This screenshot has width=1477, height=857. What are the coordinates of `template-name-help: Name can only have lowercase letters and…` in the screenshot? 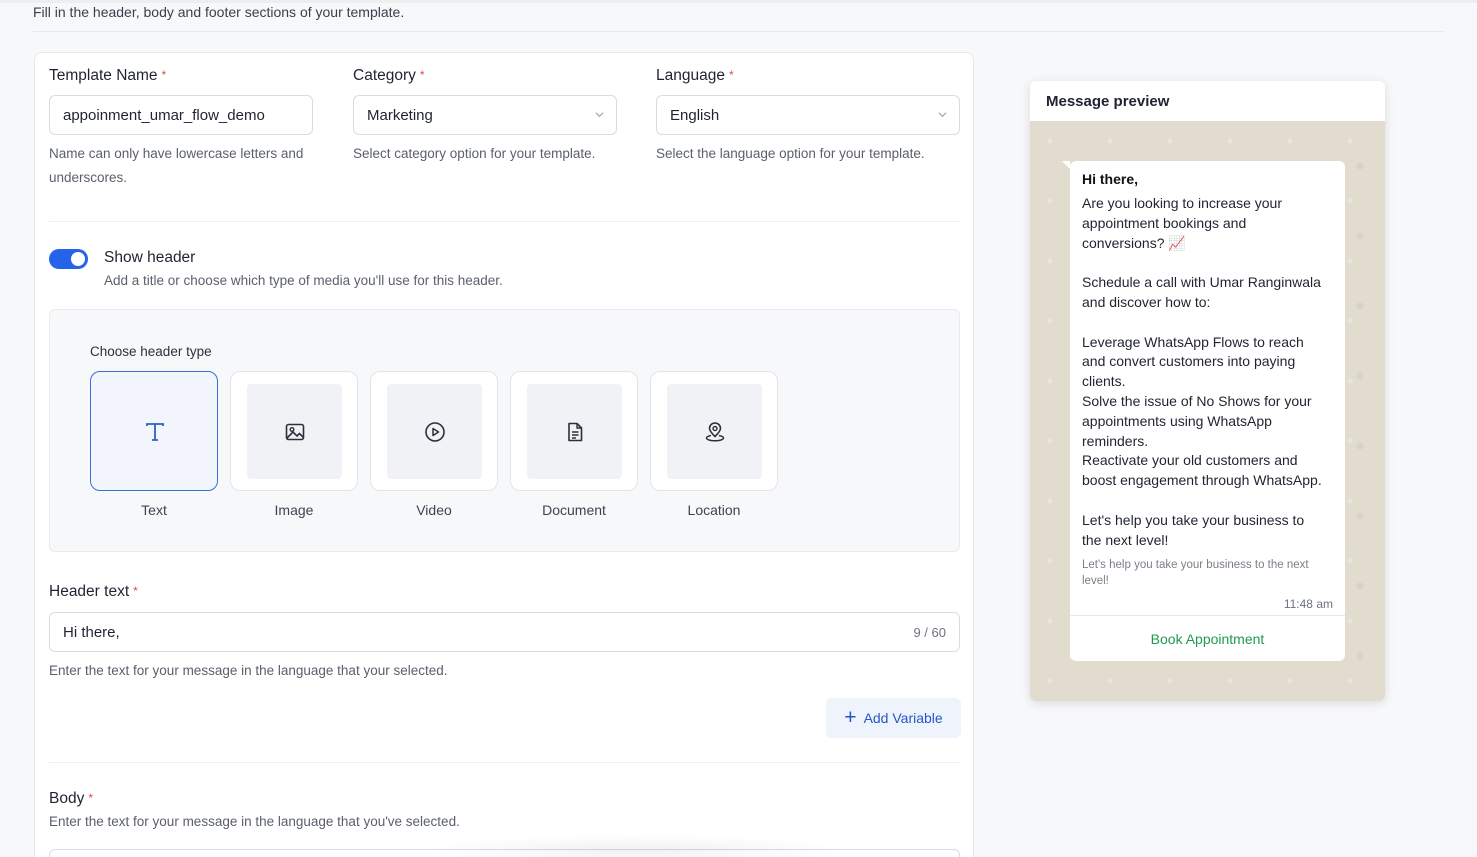 It's located at (176, 165).